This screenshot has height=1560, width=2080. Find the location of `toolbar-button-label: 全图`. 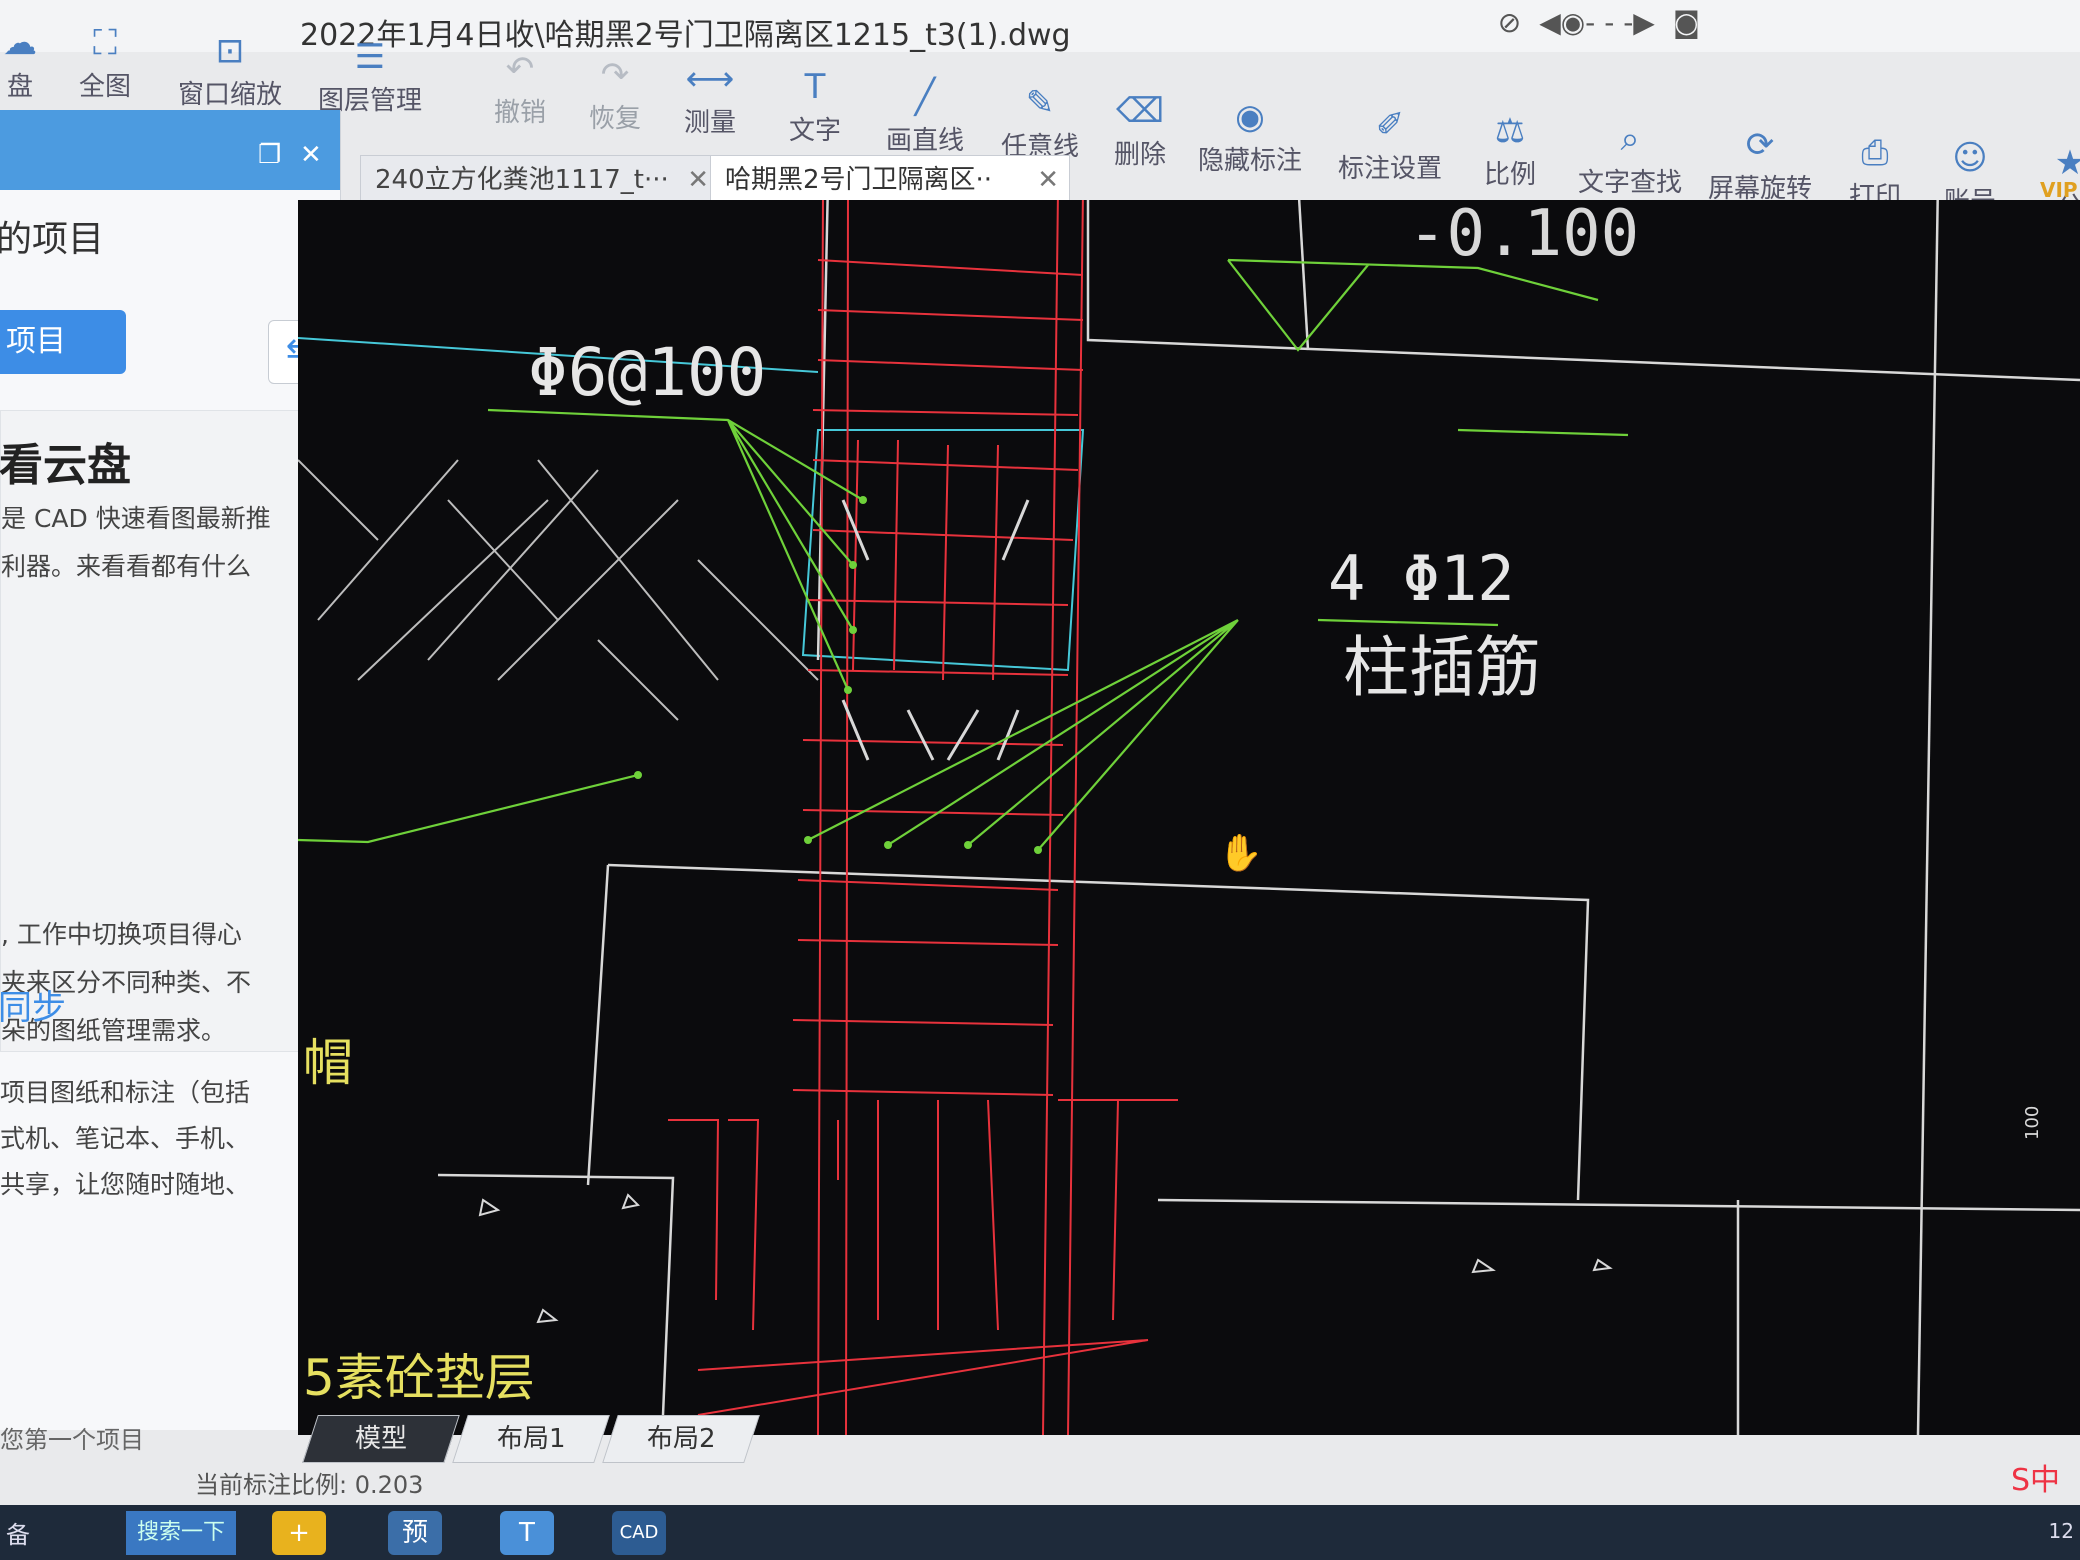

toolbar-button-label: 全图 is located at coordinates (104, 87).